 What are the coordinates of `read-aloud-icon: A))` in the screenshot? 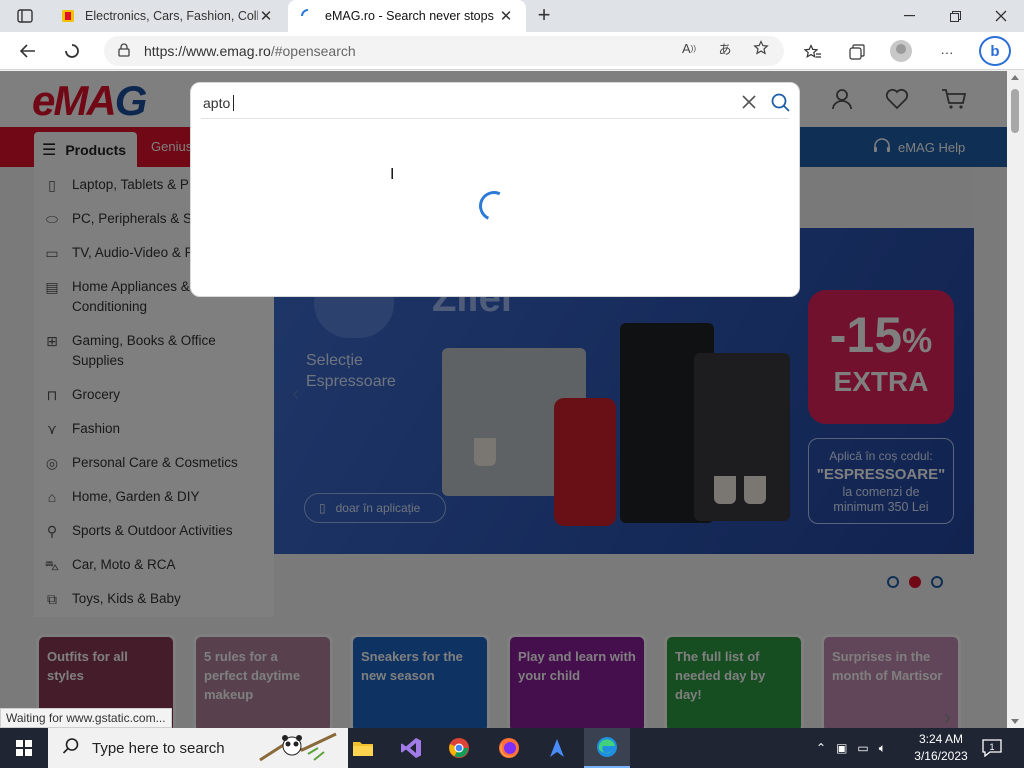 It's located at (689, 48).